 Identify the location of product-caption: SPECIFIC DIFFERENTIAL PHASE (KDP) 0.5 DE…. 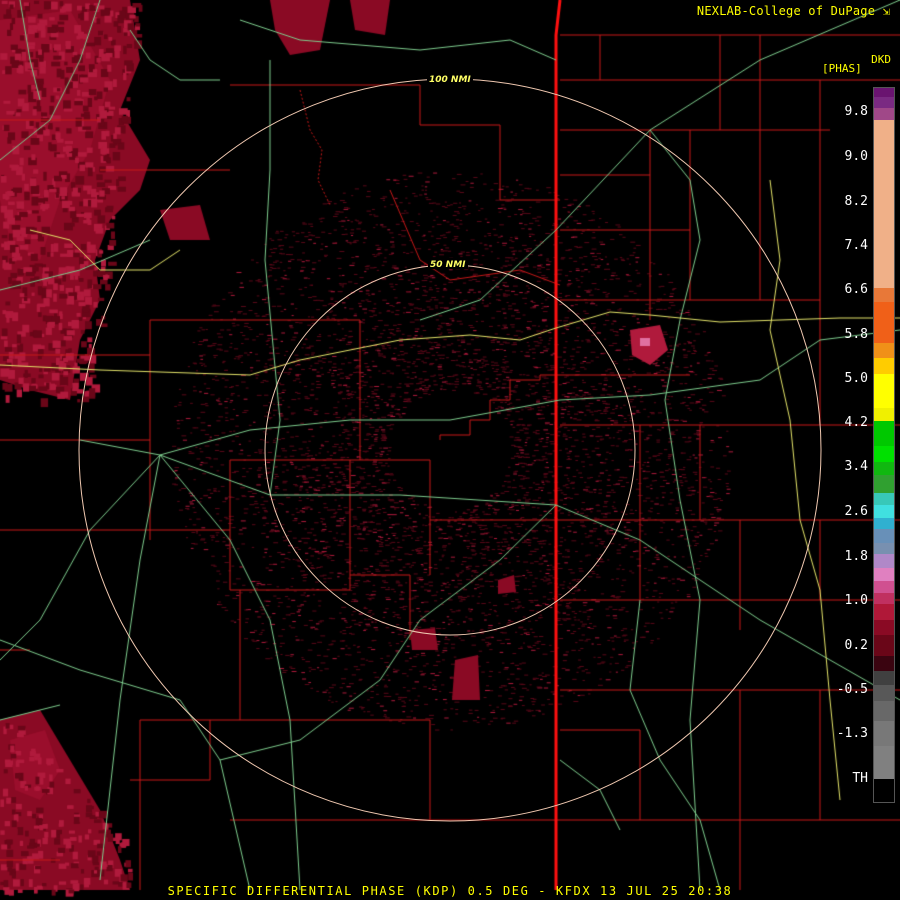
(450, 891).